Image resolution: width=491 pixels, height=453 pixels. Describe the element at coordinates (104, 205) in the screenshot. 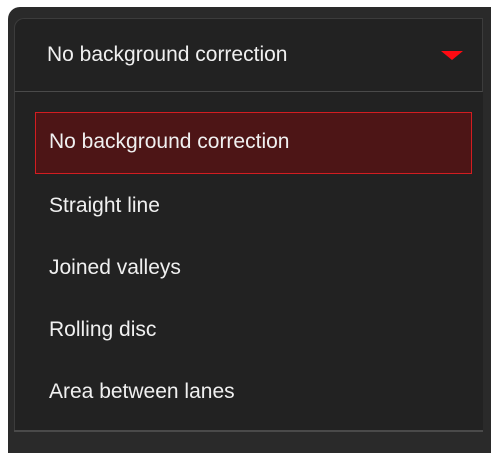

I see `option-label: Straight line` at that location.